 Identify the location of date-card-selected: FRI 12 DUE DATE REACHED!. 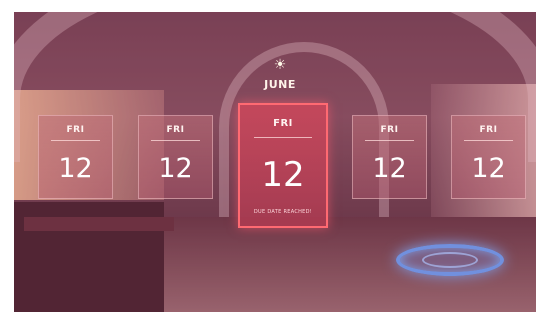
(283, 165).